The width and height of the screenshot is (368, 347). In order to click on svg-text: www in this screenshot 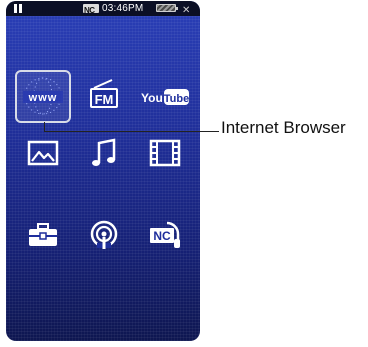, I will do `click(43, 98)`.